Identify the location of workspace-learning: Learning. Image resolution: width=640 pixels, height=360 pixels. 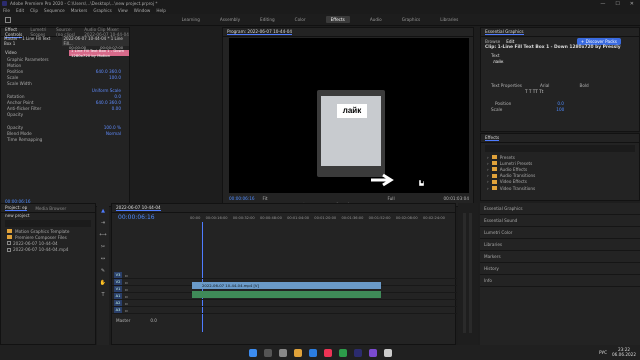
(191, 19).